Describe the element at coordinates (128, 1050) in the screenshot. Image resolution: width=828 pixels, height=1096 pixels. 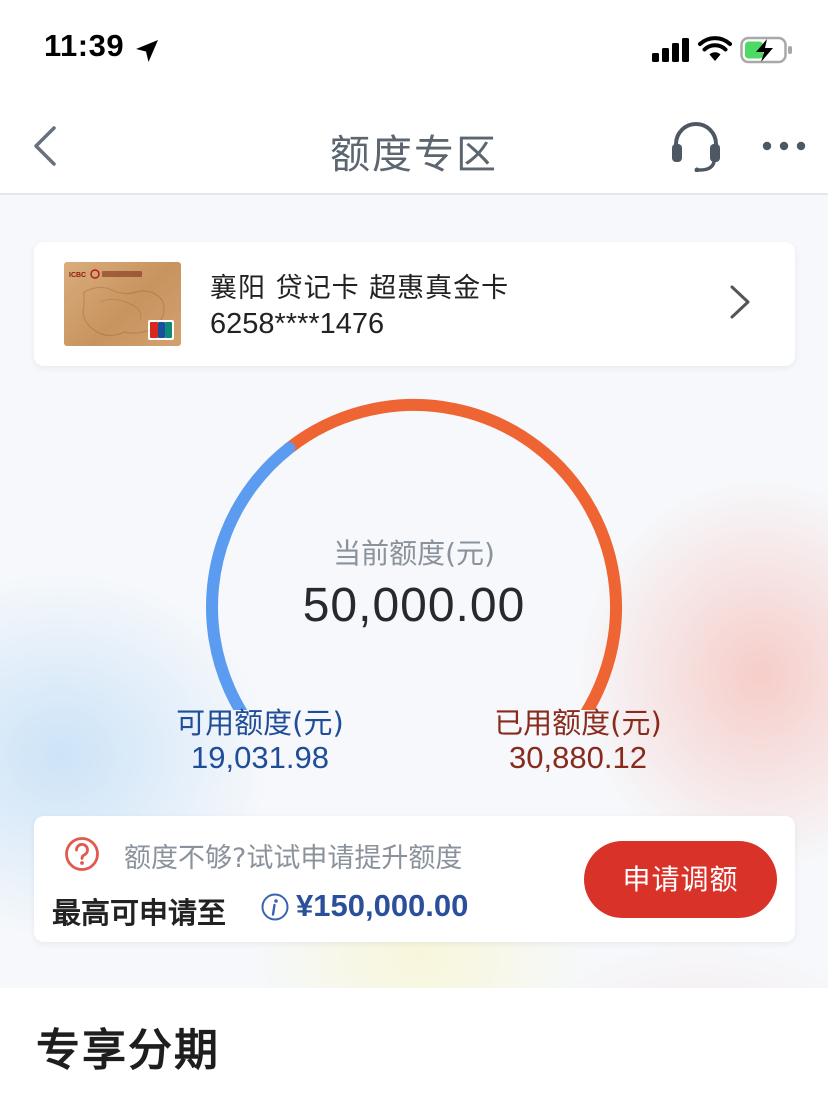
I see `section-title: 专享分期` at that location.